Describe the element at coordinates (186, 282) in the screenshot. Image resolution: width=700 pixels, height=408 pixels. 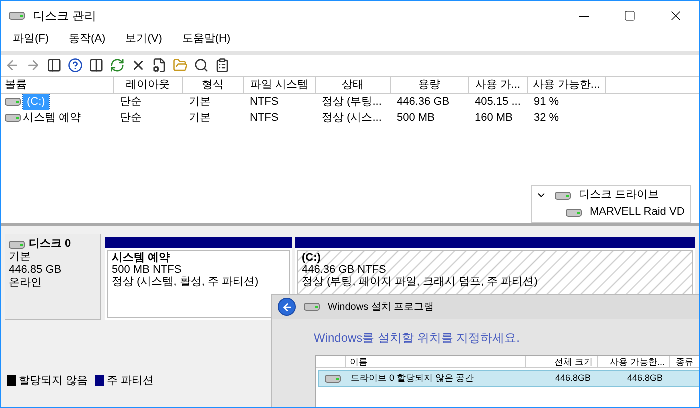
I see `partition-status: 정상 (시스템, 활성, 주 파티션)` at that location.